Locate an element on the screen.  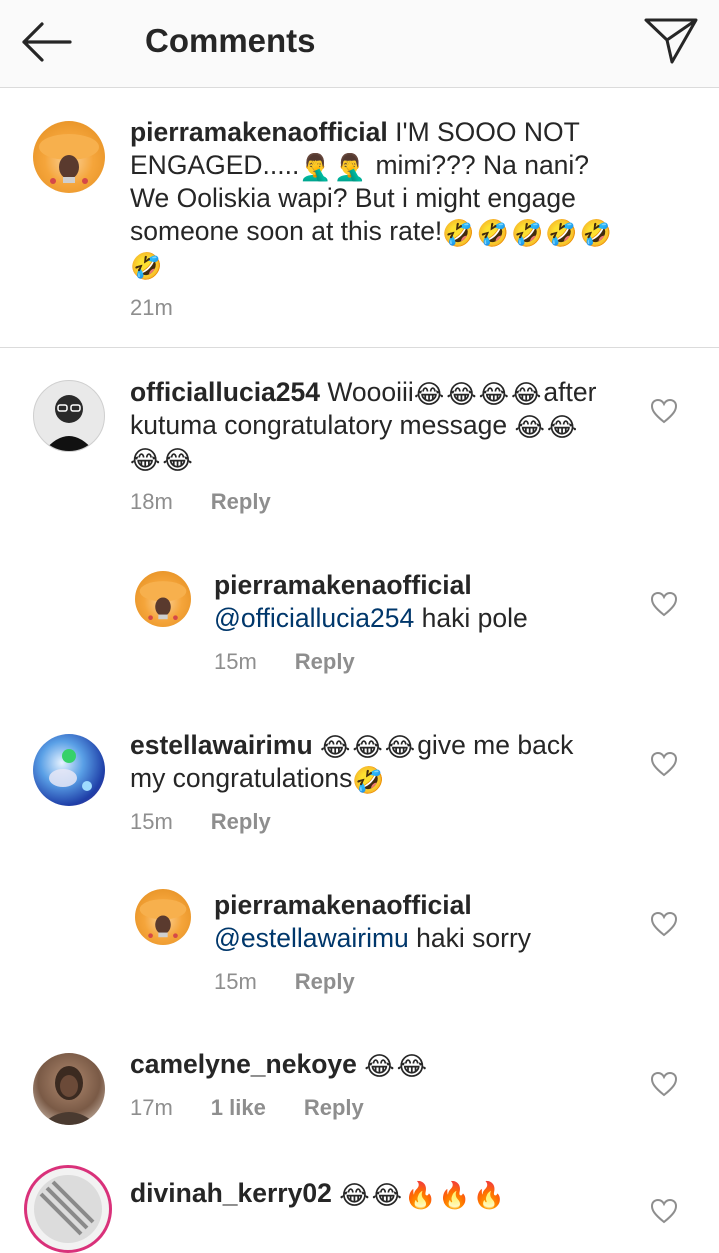
caption-line-5: 🤣 is located at coordinates (147, 264).